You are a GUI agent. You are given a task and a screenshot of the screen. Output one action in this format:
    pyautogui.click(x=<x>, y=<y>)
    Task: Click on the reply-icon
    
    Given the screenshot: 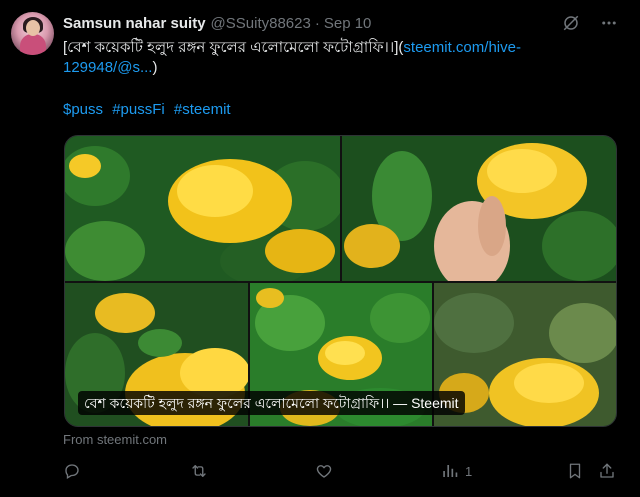 What is the action you would take?
    pyautogui.click(x=72, y=471)
    